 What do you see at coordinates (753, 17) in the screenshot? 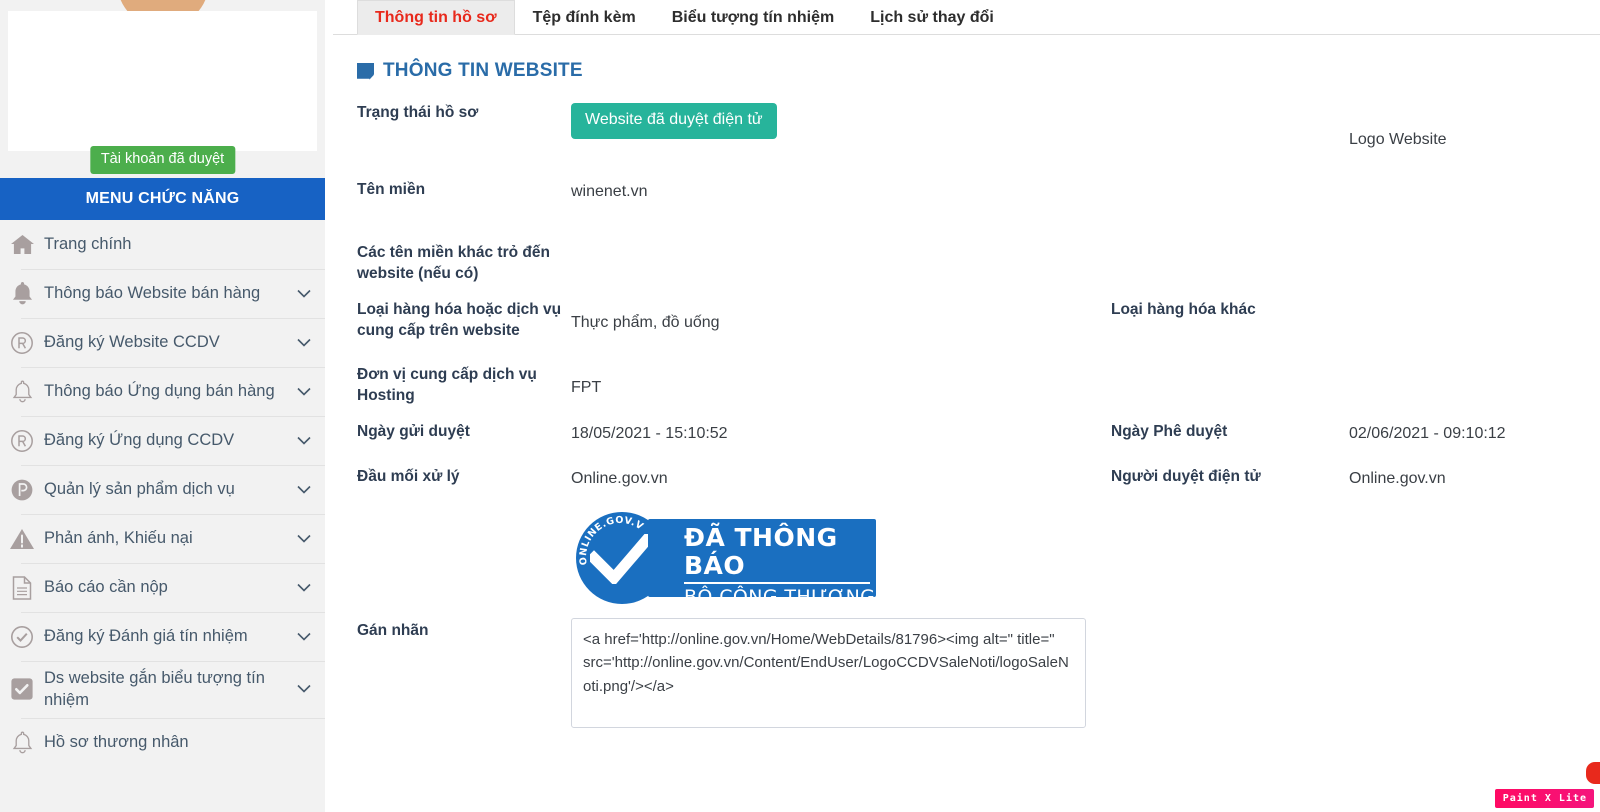
I see `tab-bieu-tuong-tin-nhiem: Biểu tượng tín nhiệm` at bounding box center [753, 17].